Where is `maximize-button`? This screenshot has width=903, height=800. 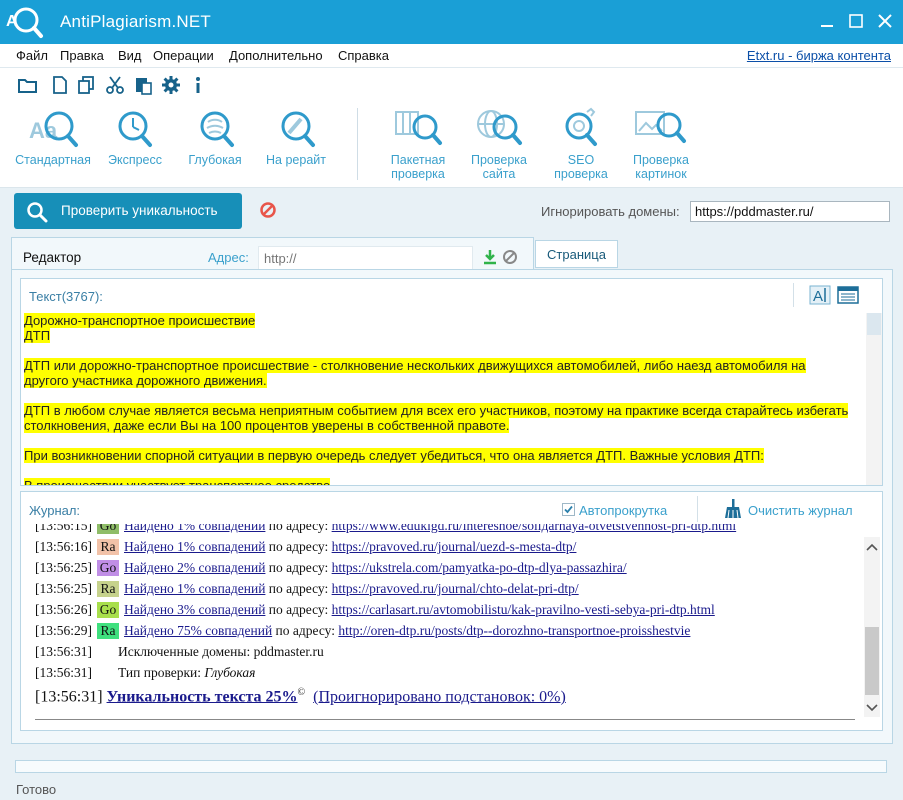
maximize-button is located at coordinates (856, 21).